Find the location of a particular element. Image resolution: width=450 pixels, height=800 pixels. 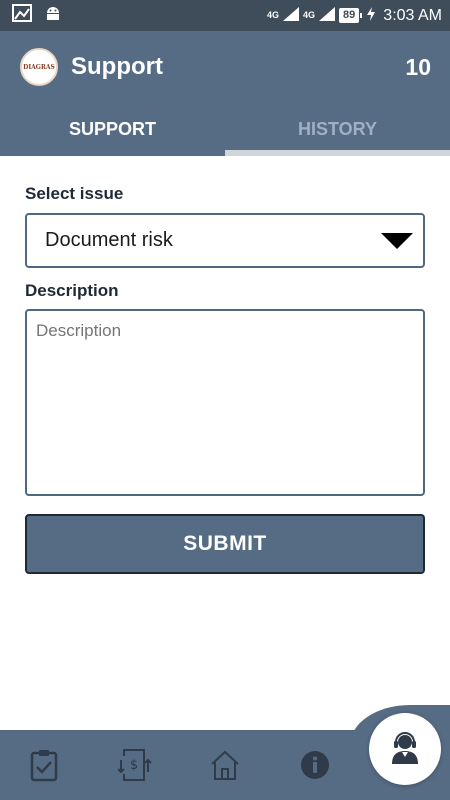

logo-text: DIAGRAS is located at coordinates (39, 67).